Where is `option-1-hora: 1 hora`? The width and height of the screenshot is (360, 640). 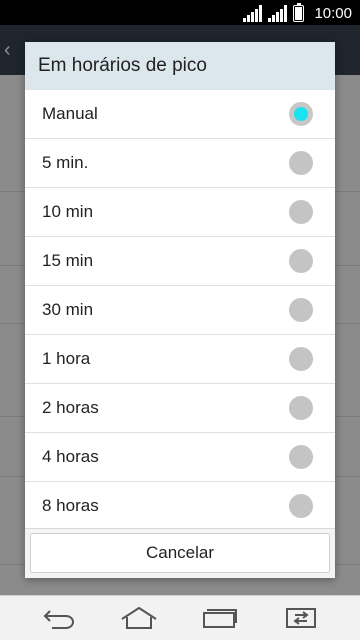 option-1-hora: 1 hora is located at coordinates (180, 359).